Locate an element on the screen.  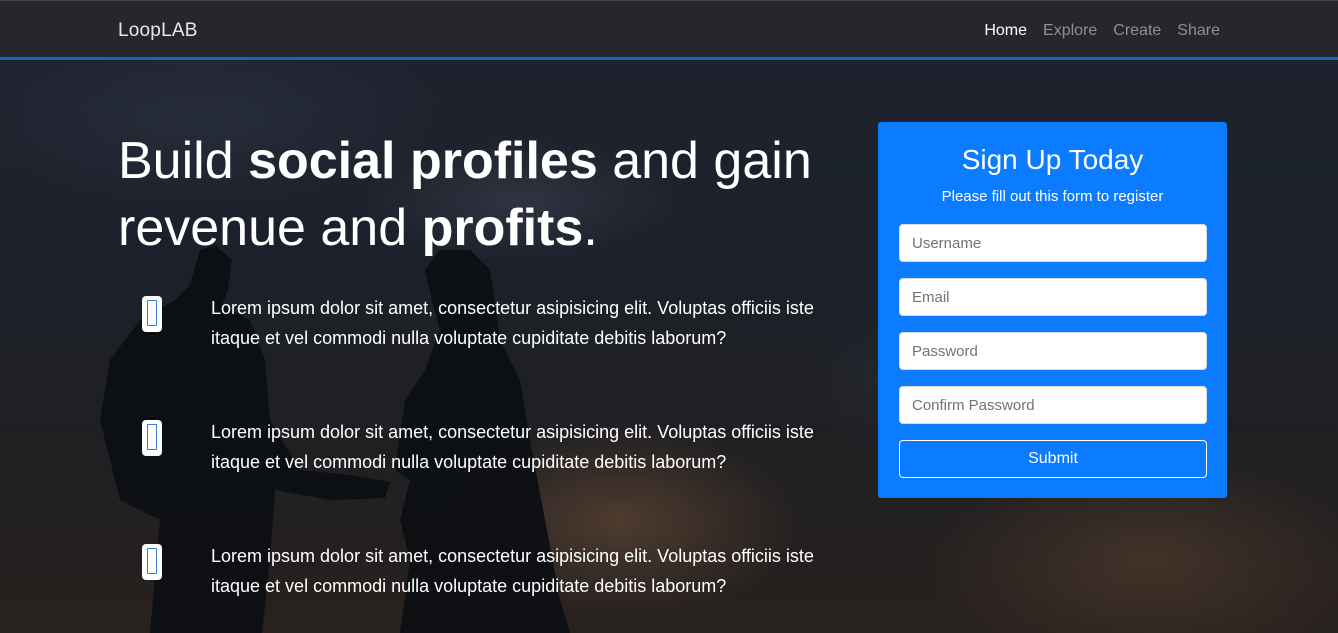
headline-part: Build is located at coordinates (183, 161).